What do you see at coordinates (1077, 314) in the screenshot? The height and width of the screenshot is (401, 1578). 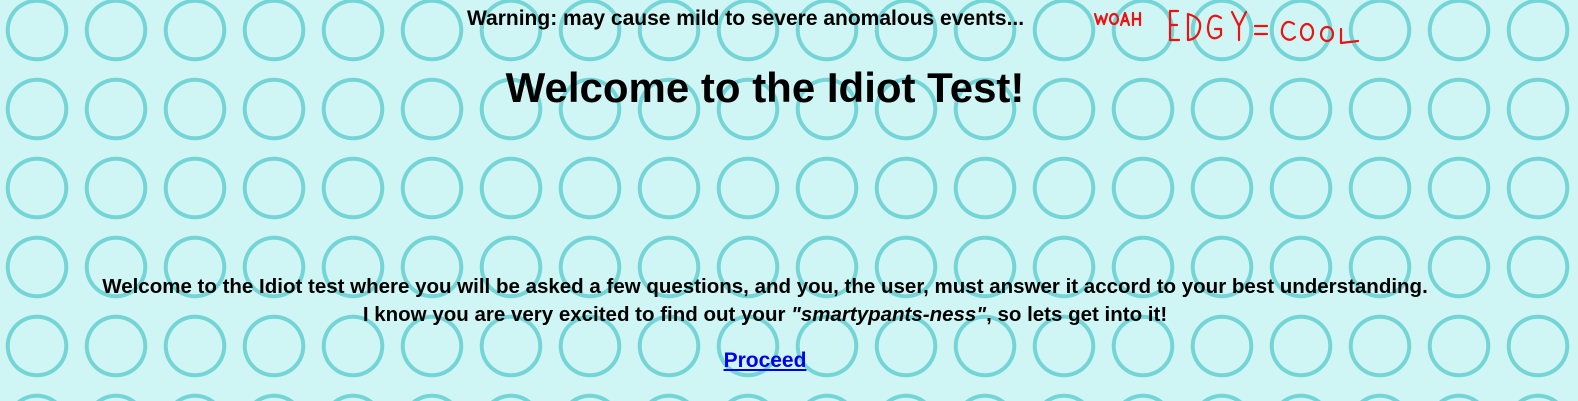 I see `intro-line-2-suffix: , so lets get into it!` at bounding box center [1077, 314].